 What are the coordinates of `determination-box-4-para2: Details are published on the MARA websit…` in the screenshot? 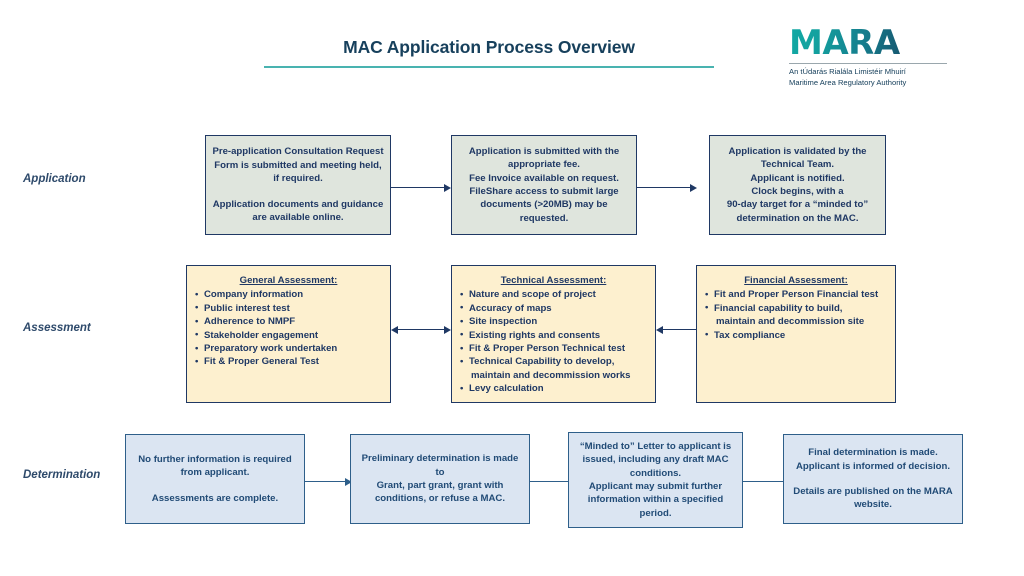 It's located at (873, 498).